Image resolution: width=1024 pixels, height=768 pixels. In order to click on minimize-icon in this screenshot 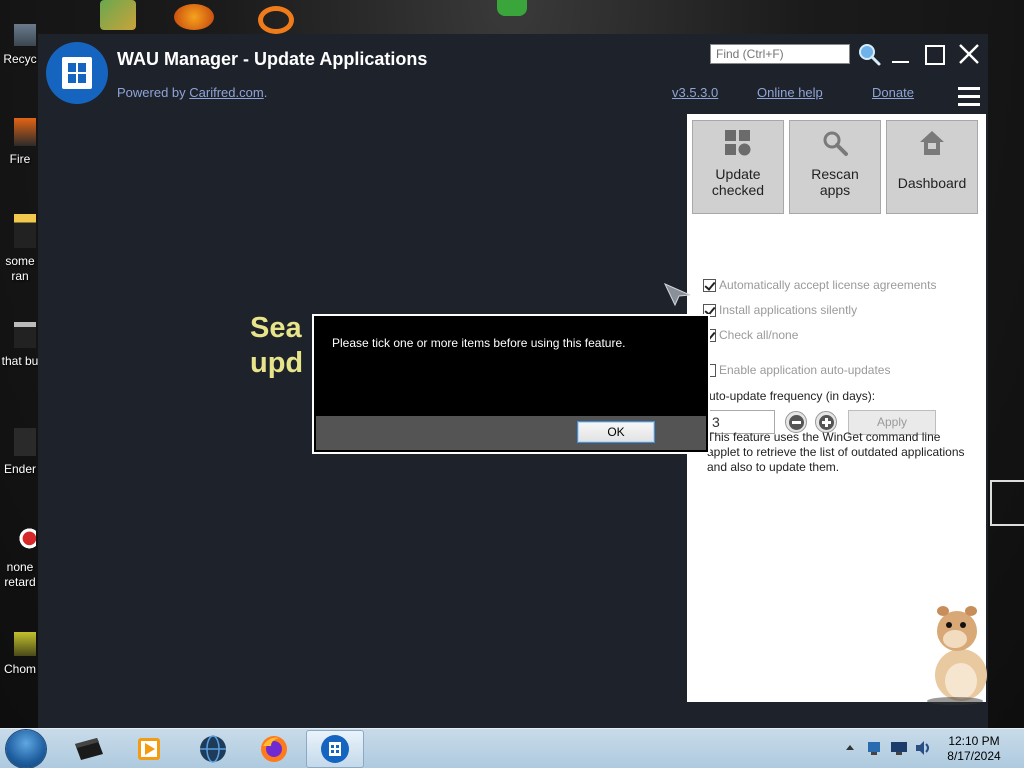, I will do `click(901, 55)`.